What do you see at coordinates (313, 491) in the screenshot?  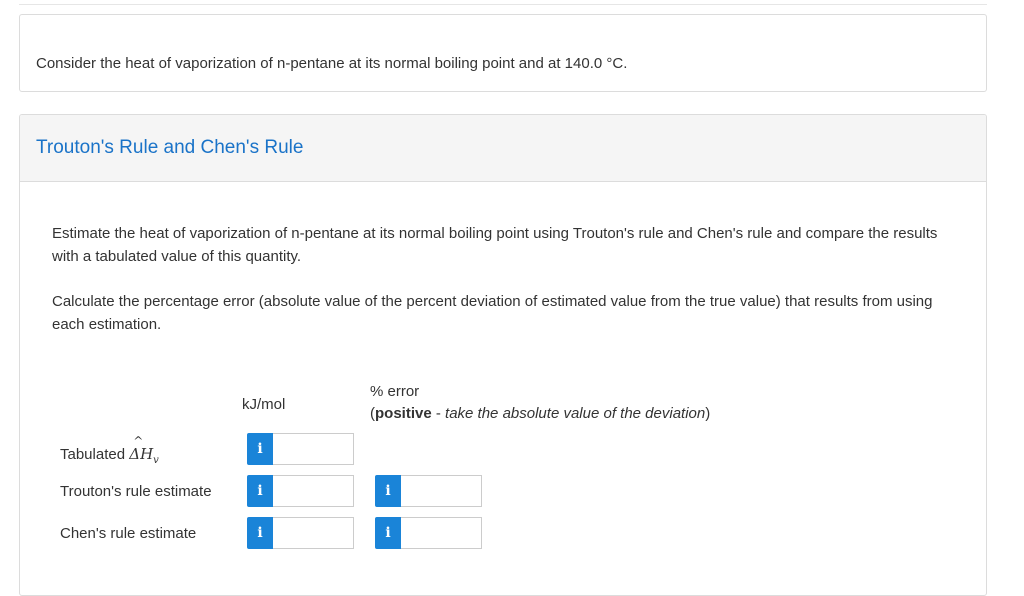 I see `trouton-kjmol-input` at bounding box center [313, 491].